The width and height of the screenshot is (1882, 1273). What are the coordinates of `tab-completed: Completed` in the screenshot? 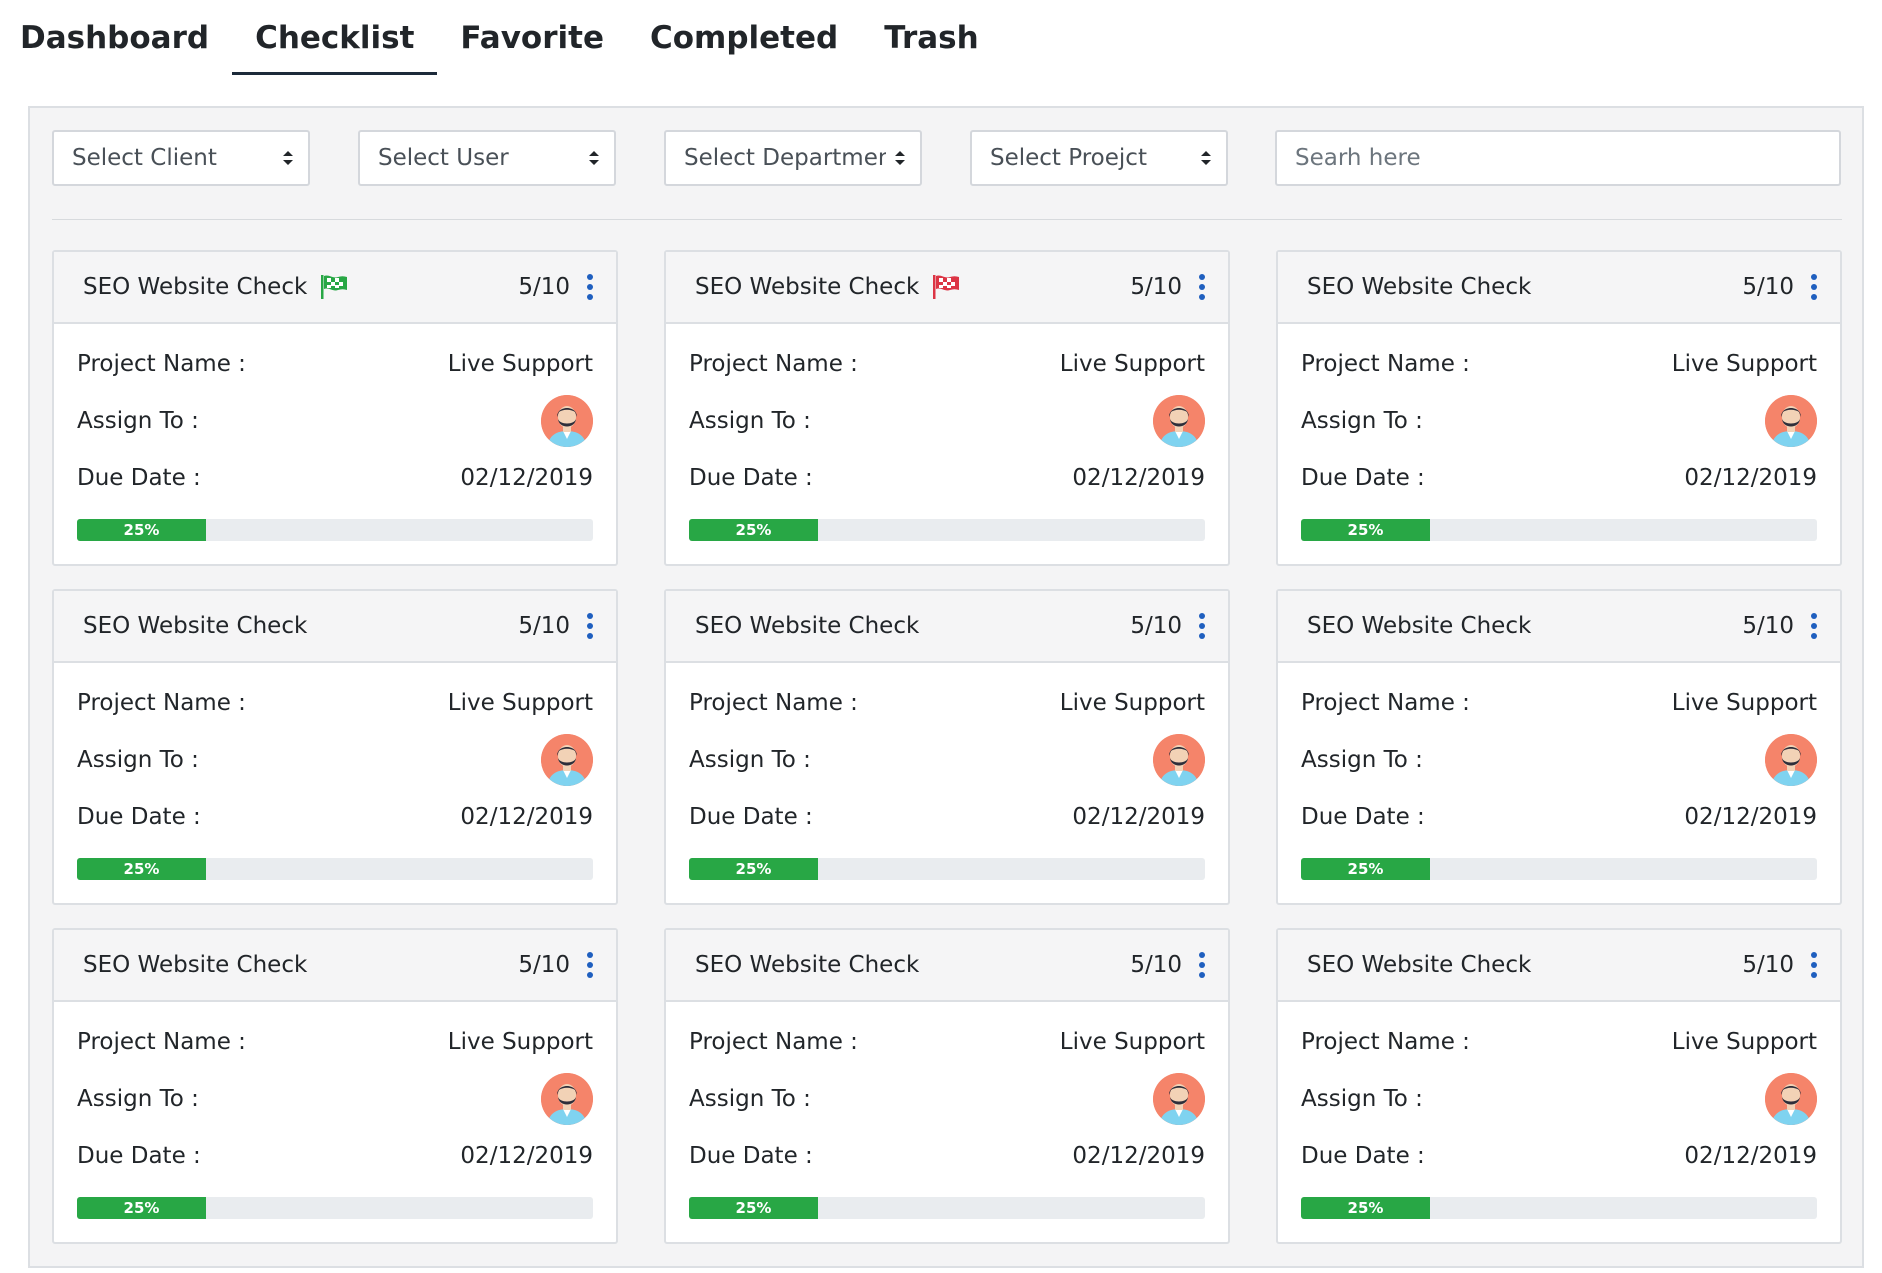 It's located at (744, 37).